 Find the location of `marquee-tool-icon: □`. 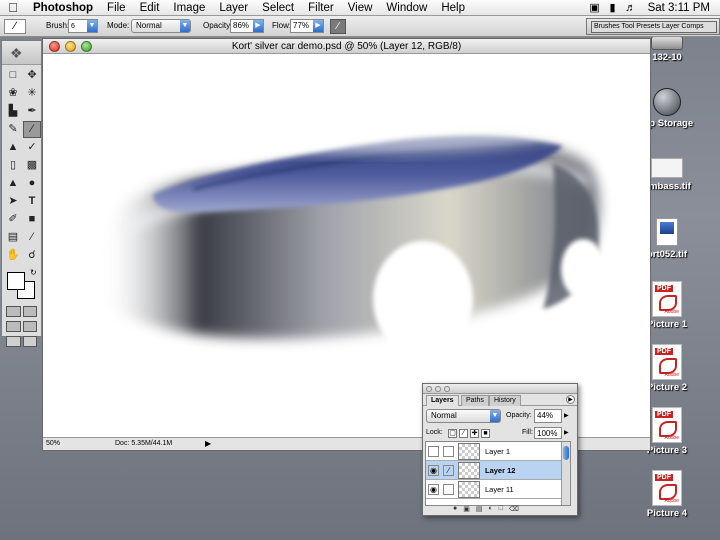

marquee-tool-icon: □ is located at coordinates (13, 75).